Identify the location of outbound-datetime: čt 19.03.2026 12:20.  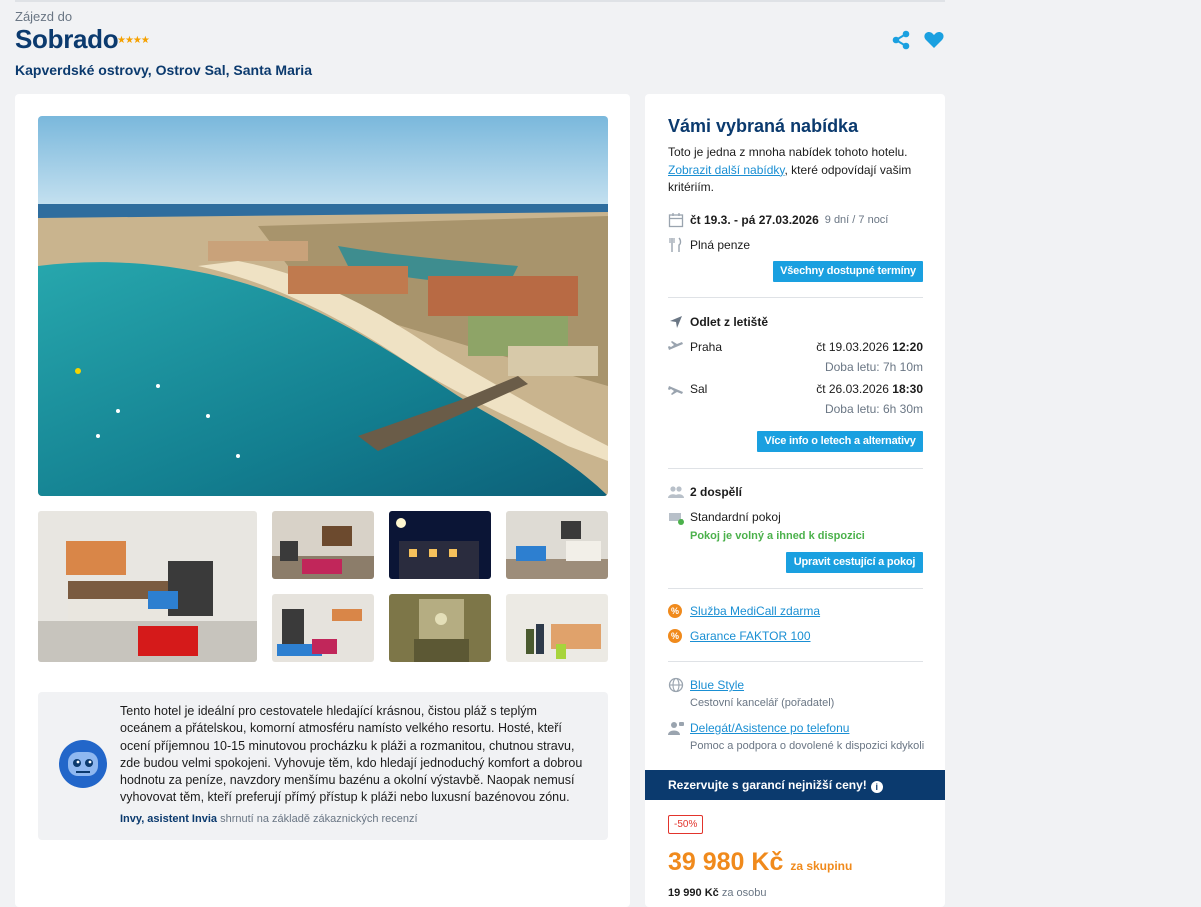
(869, 347).